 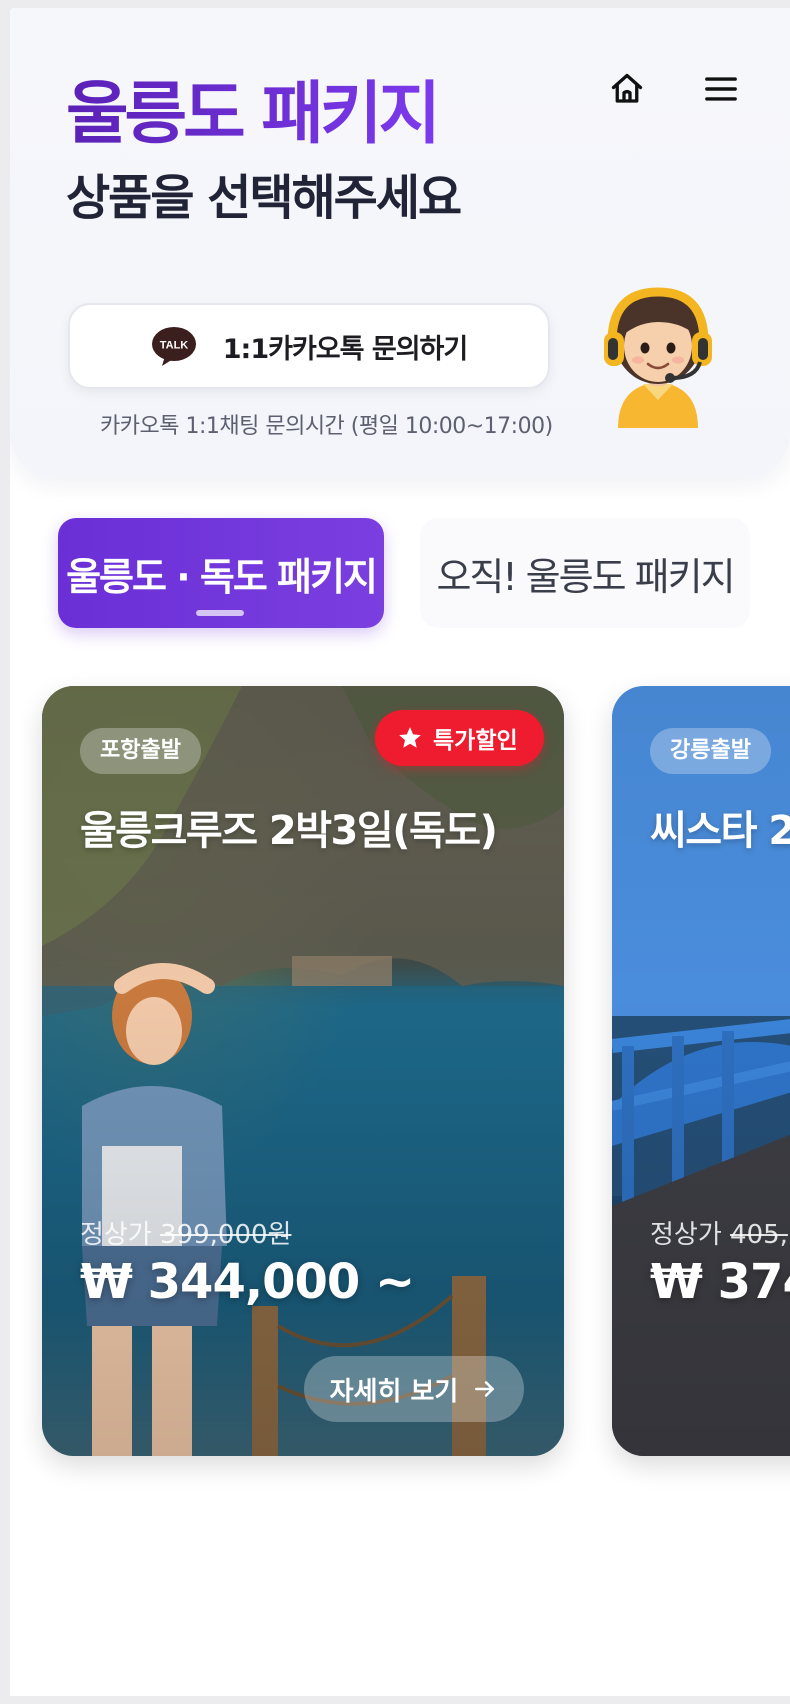 I want to click on sale-badge: 특가할인, so click(x=459, y=738).